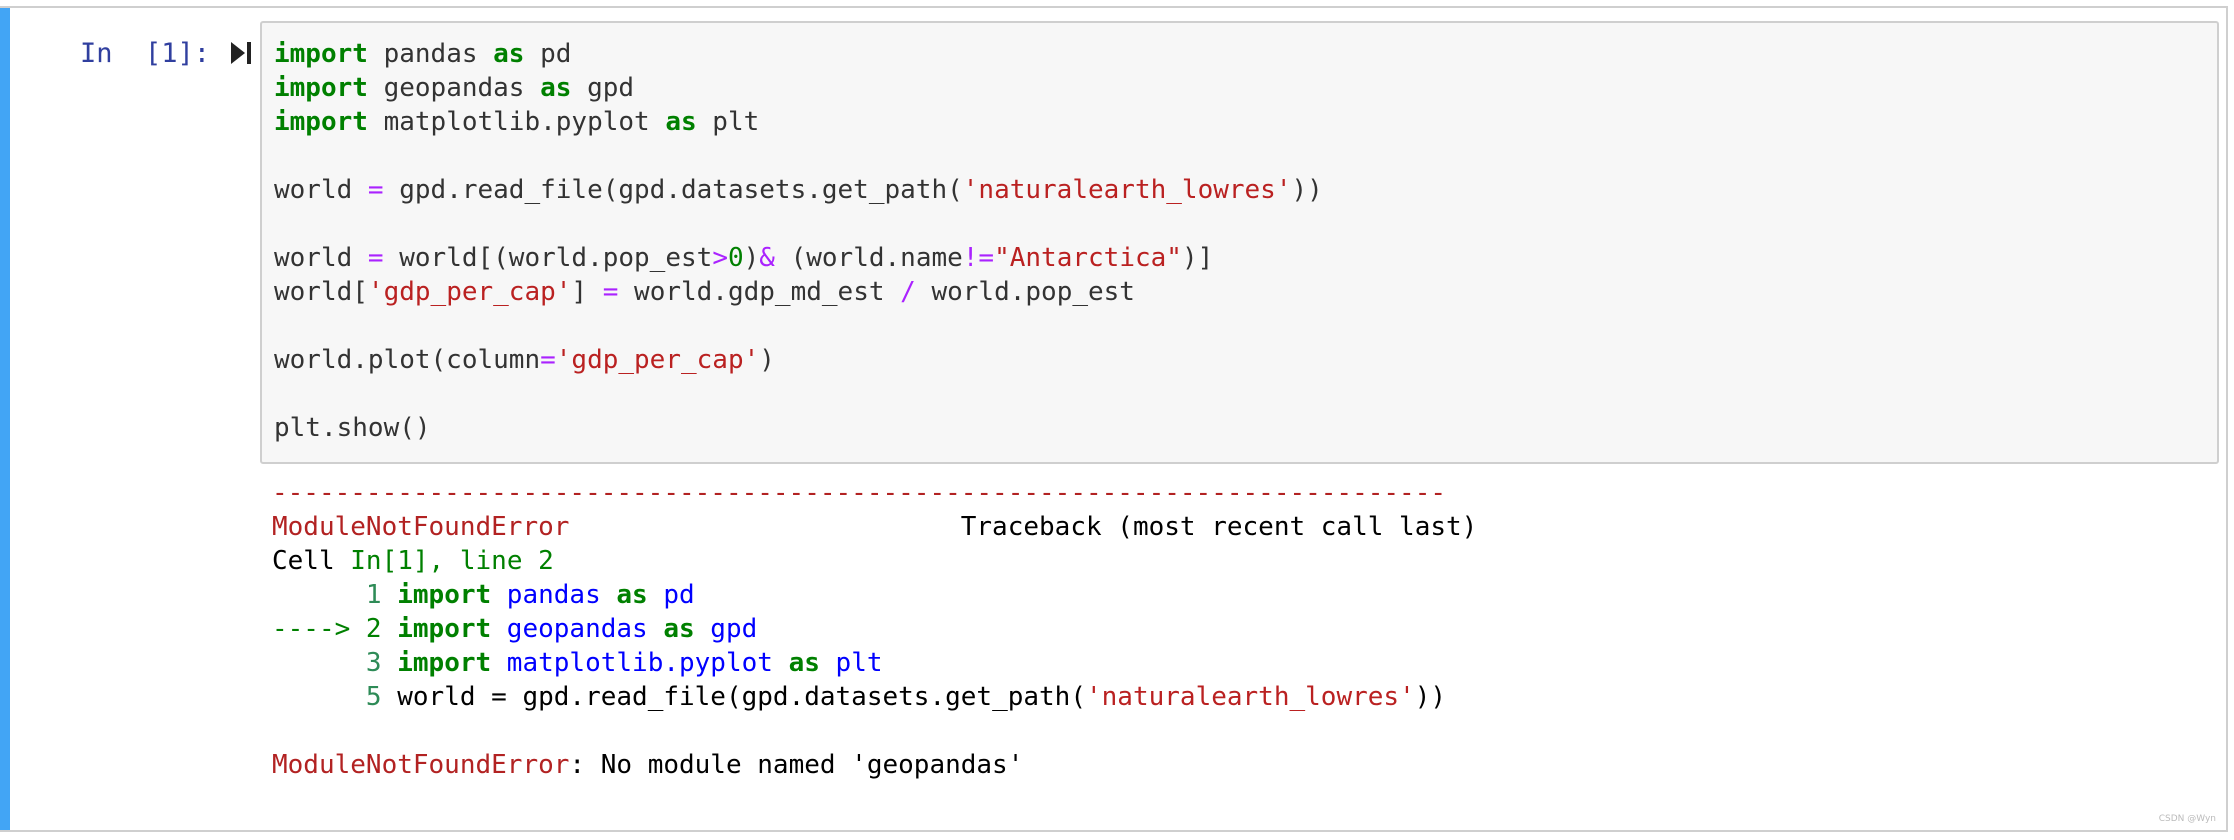  I want to click on traceback-token: )), so click(1430, 697).